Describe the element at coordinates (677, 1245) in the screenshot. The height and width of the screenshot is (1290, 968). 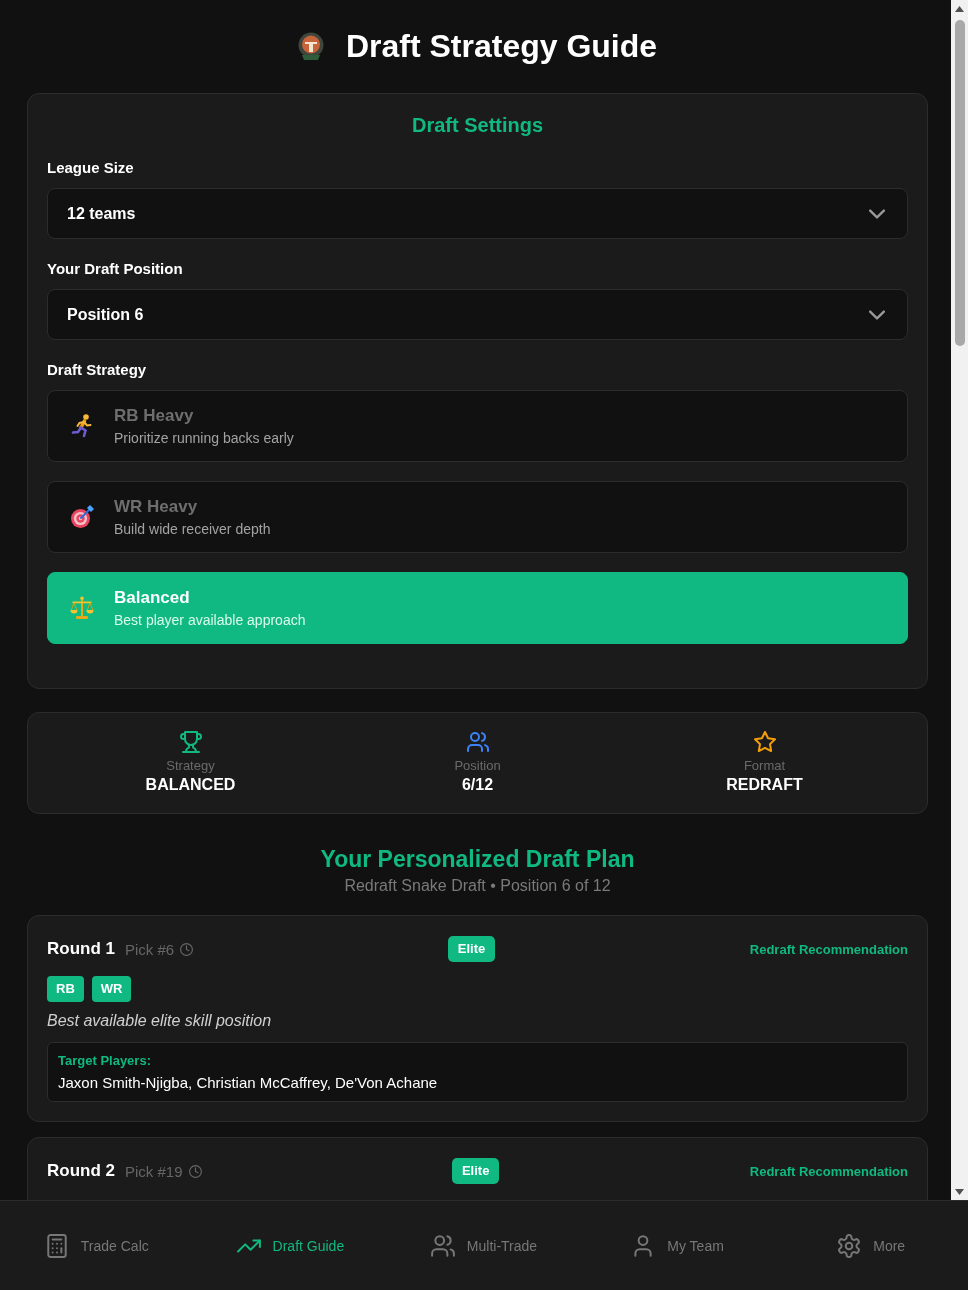
I see `nav-tab: My Team` at that location.